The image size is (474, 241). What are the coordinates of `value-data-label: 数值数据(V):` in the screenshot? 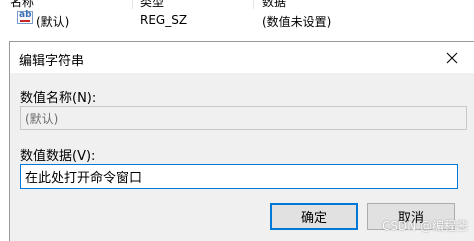 It's located at (58, 156).